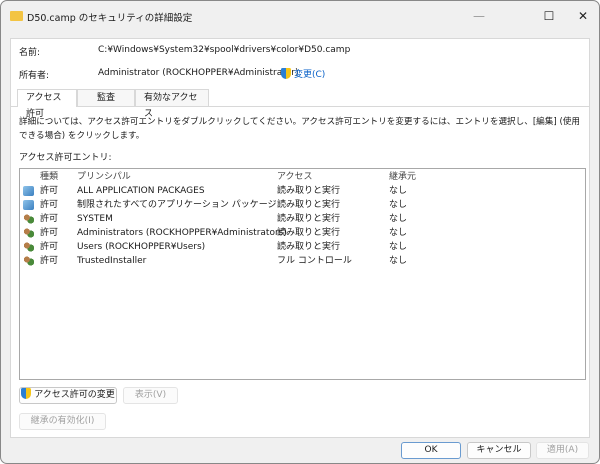 This screenshot has height=464, width=600. I want to click on change-permissions-button: アクセス許可の変更, so click(68, 395).